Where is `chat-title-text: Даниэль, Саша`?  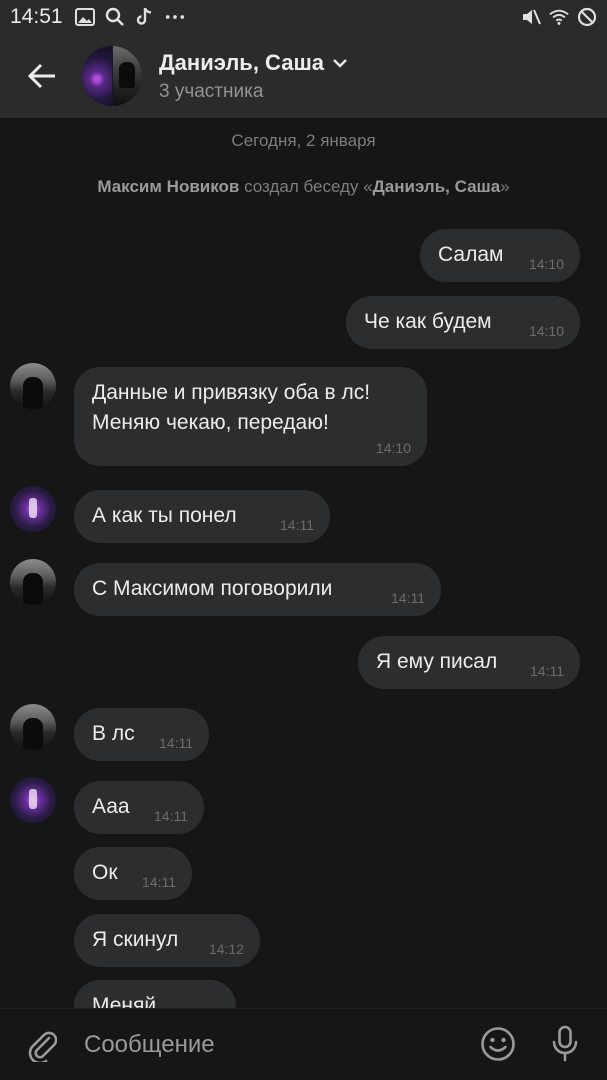
chat-title-text: Даниэль, Саша is located at coordinates (242, 62).